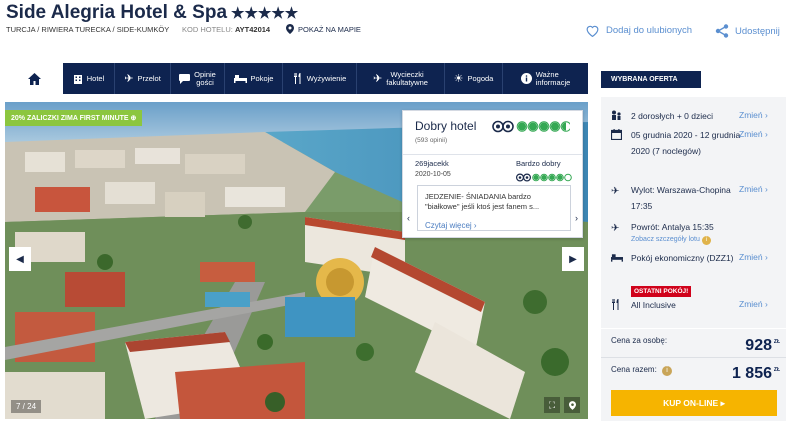 The width and height of the screenshot is (790, 421). What do you see at coordinates (693, 357) in the screenshot?
I see `price-divider` at bounding box center [693, 357].